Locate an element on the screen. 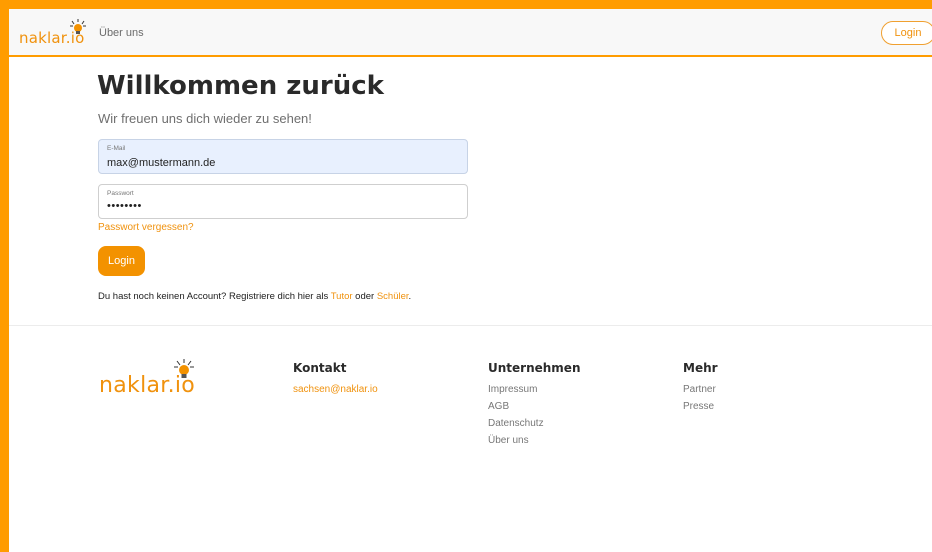 Image resolution: width=932 pixels, height=552 pixels. register-suffix: . is located at coordinates (410, 296).